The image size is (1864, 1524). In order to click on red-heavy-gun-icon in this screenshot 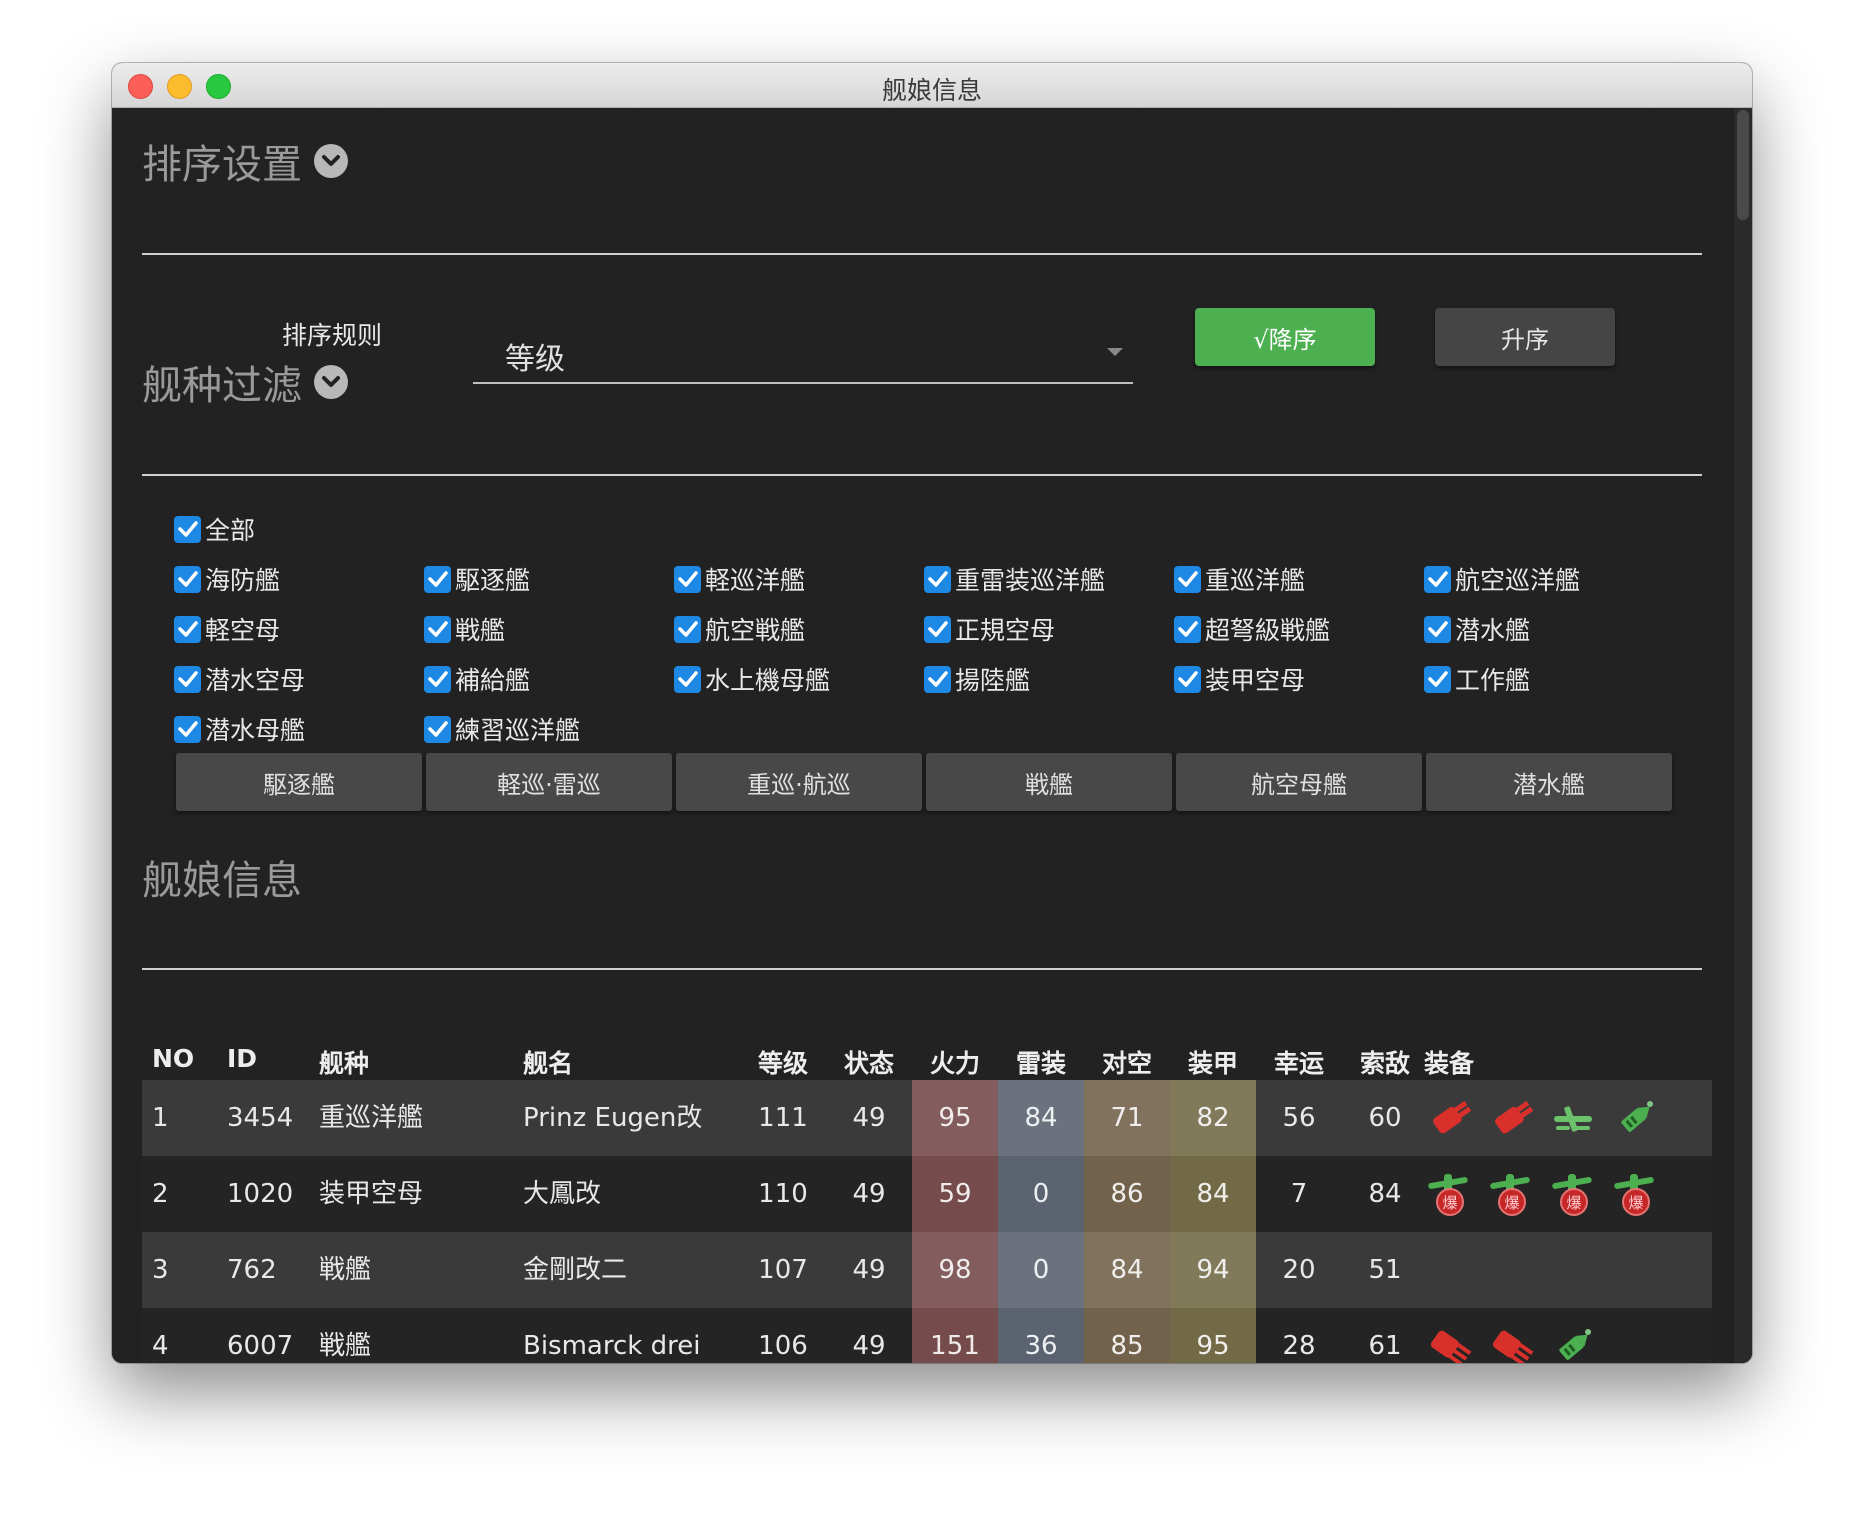, I will do `click(1449, 1343)`.